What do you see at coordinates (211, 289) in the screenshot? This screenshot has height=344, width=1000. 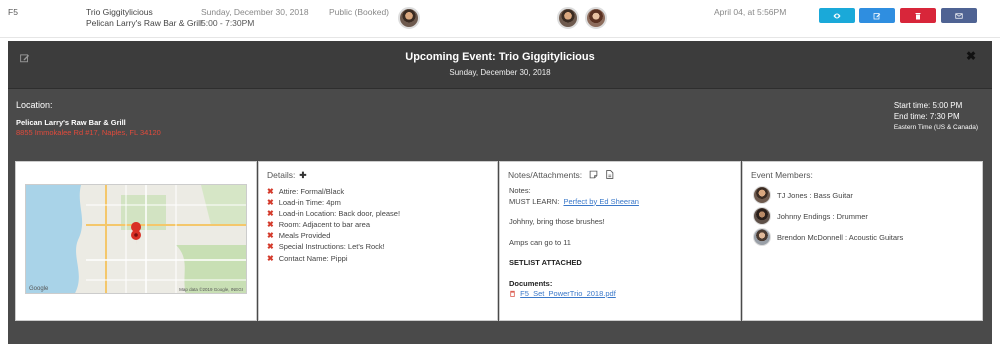 I see `map-attribution: Map data ©2019 Google, INEGI` at bounding box center [211, 289].